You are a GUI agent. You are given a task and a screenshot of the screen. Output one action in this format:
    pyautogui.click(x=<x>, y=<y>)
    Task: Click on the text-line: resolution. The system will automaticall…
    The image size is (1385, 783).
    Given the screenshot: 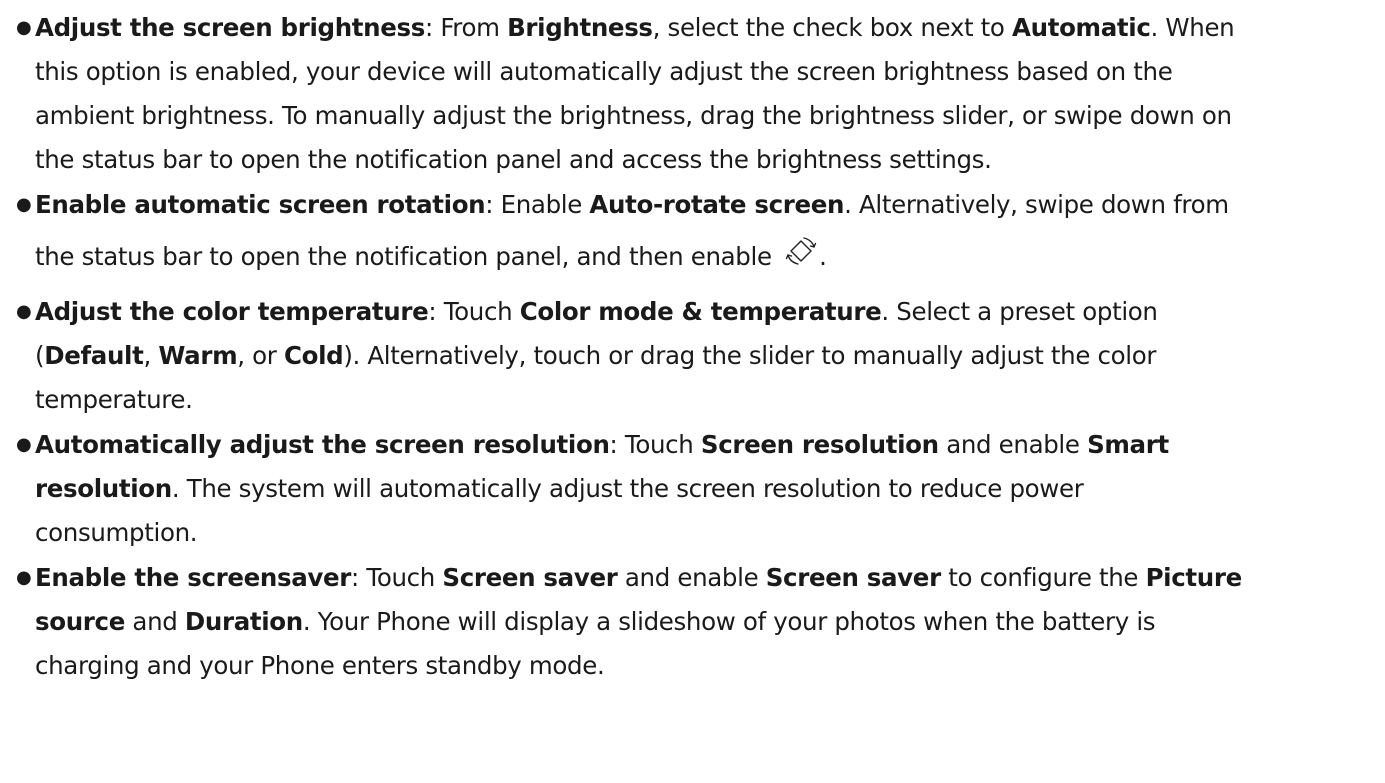 What is the action you would take?
    pyautogui.click(x=559, y=488)
    